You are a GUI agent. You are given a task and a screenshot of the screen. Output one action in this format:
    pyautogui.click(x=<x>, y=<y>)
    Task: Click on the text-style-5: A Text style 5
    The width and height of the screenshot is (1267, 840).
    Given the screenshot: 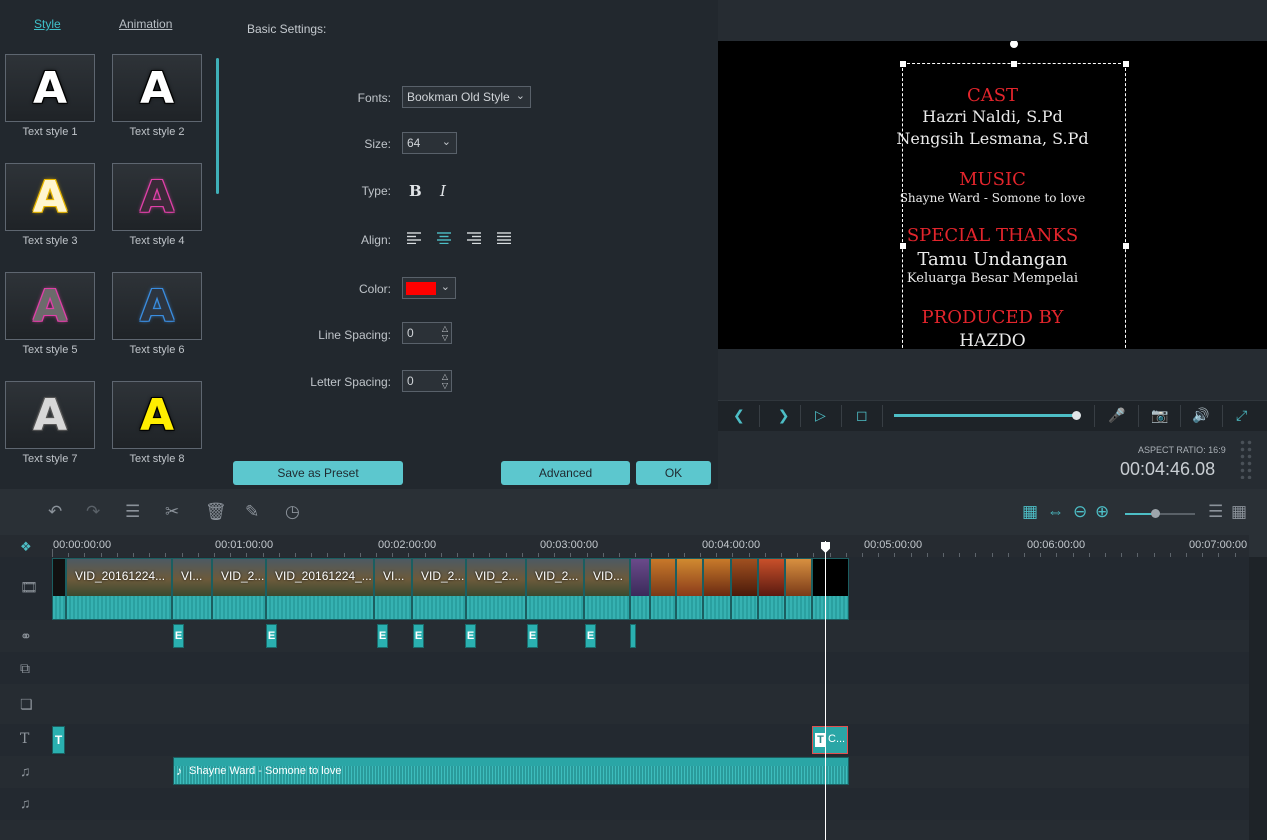 What is the action you would take?
    pyautogui.click(x=53, y=324)
    